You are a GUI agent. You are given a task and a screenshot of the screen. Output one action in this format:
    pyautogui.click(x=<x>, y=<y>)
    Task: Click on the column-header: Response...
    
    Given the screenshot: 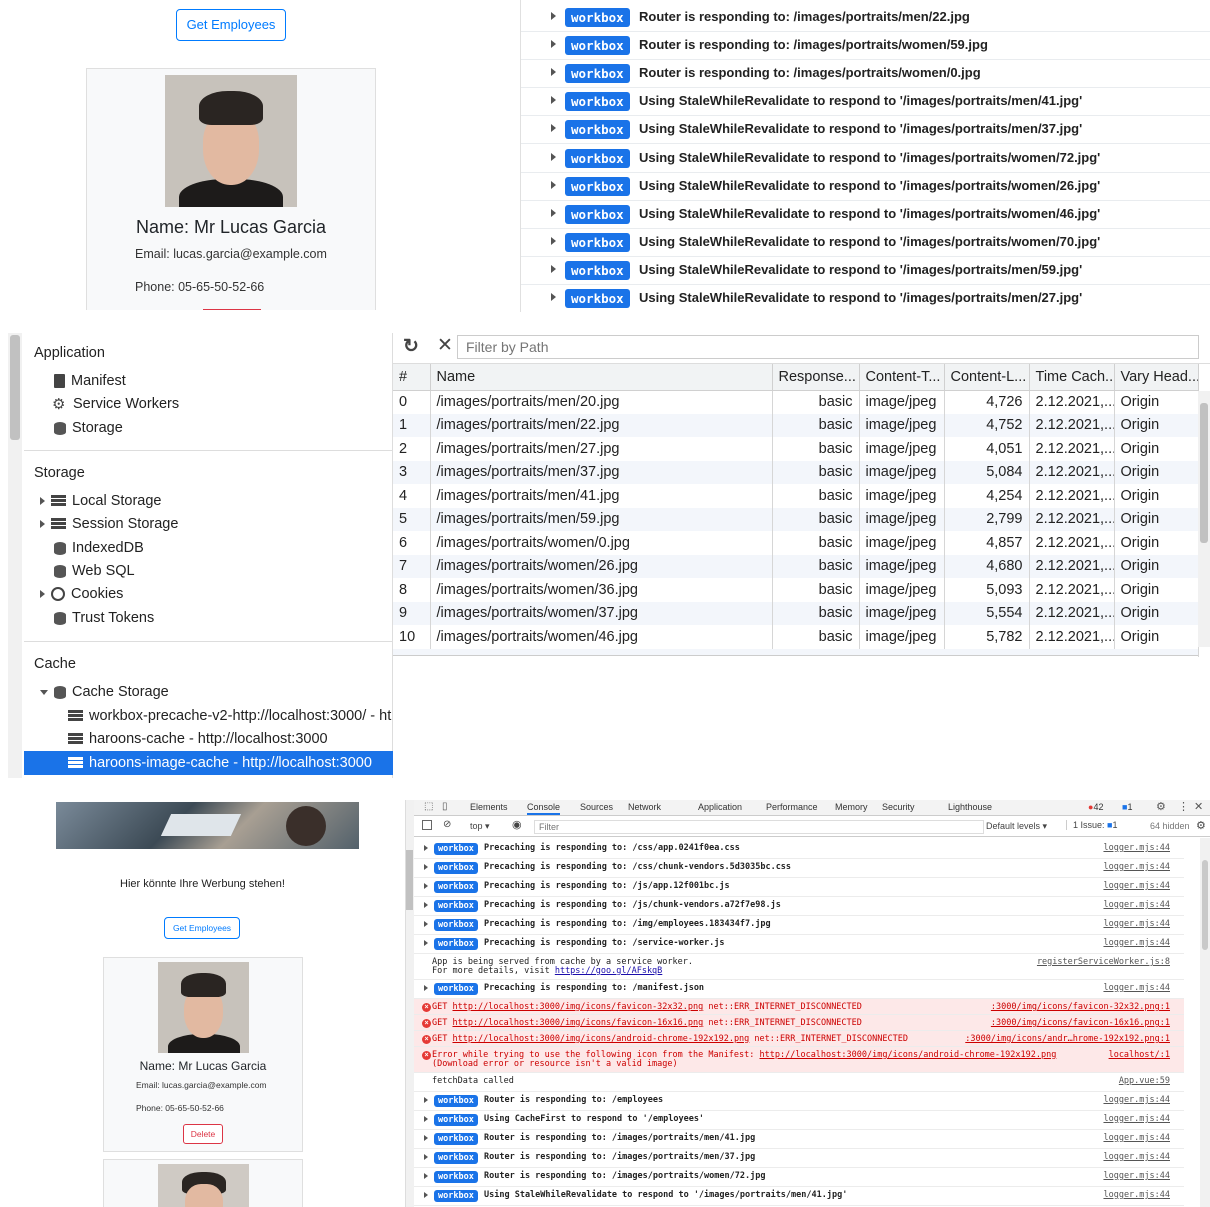 What is the action you would take?
    pyautogui.click(x=816, y=377)
    